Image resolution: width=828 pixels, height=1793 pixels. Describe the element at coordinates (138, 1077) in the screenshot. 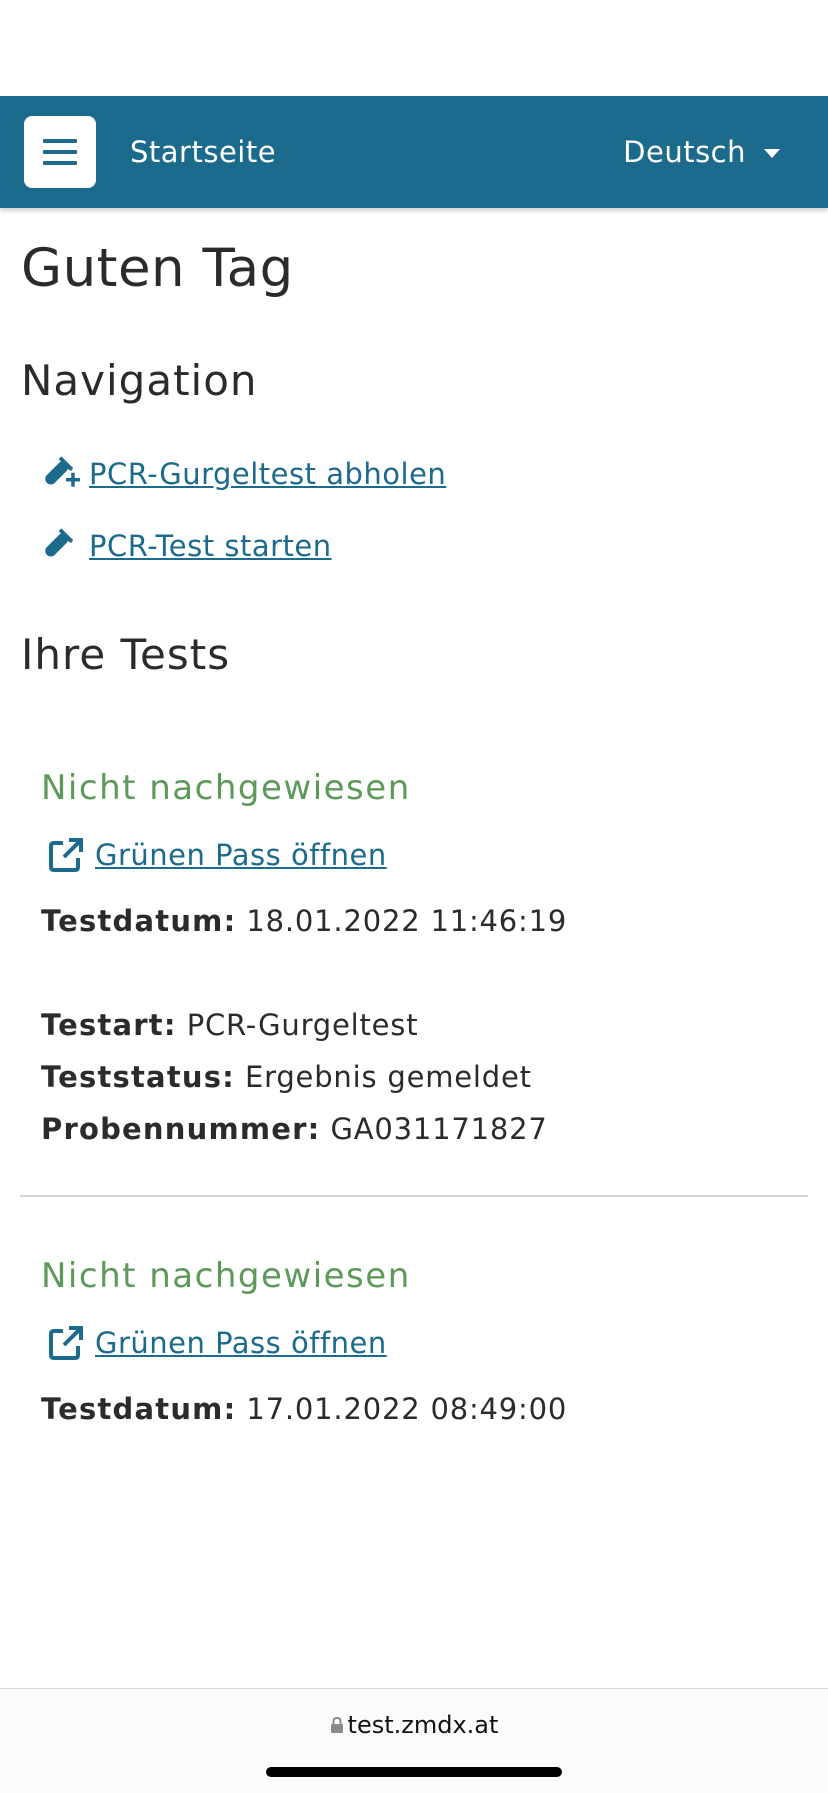

I see `test-status-label: Teststatus:` at that location.